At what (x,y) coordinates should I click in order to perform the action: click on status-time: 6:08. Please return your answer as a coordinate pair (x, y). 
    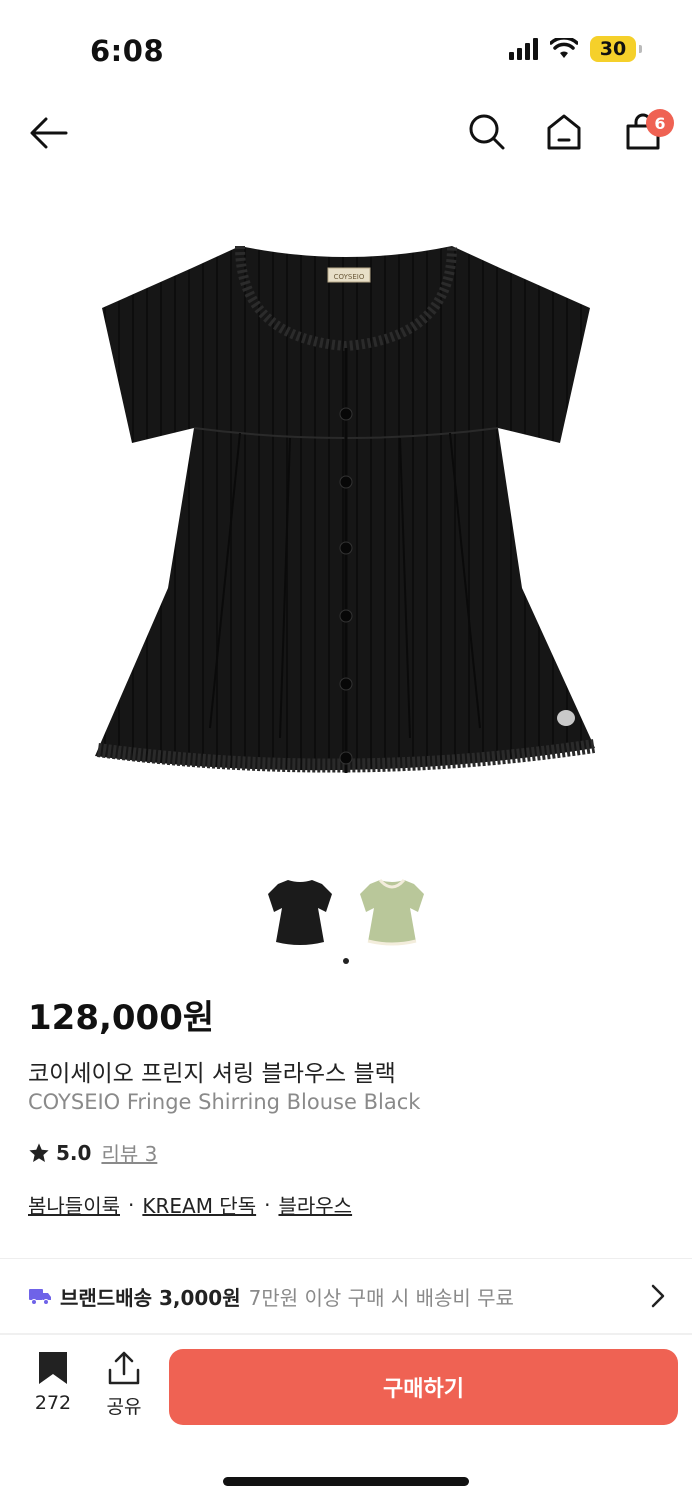
    Looking at the image, I should click on (127, 51).